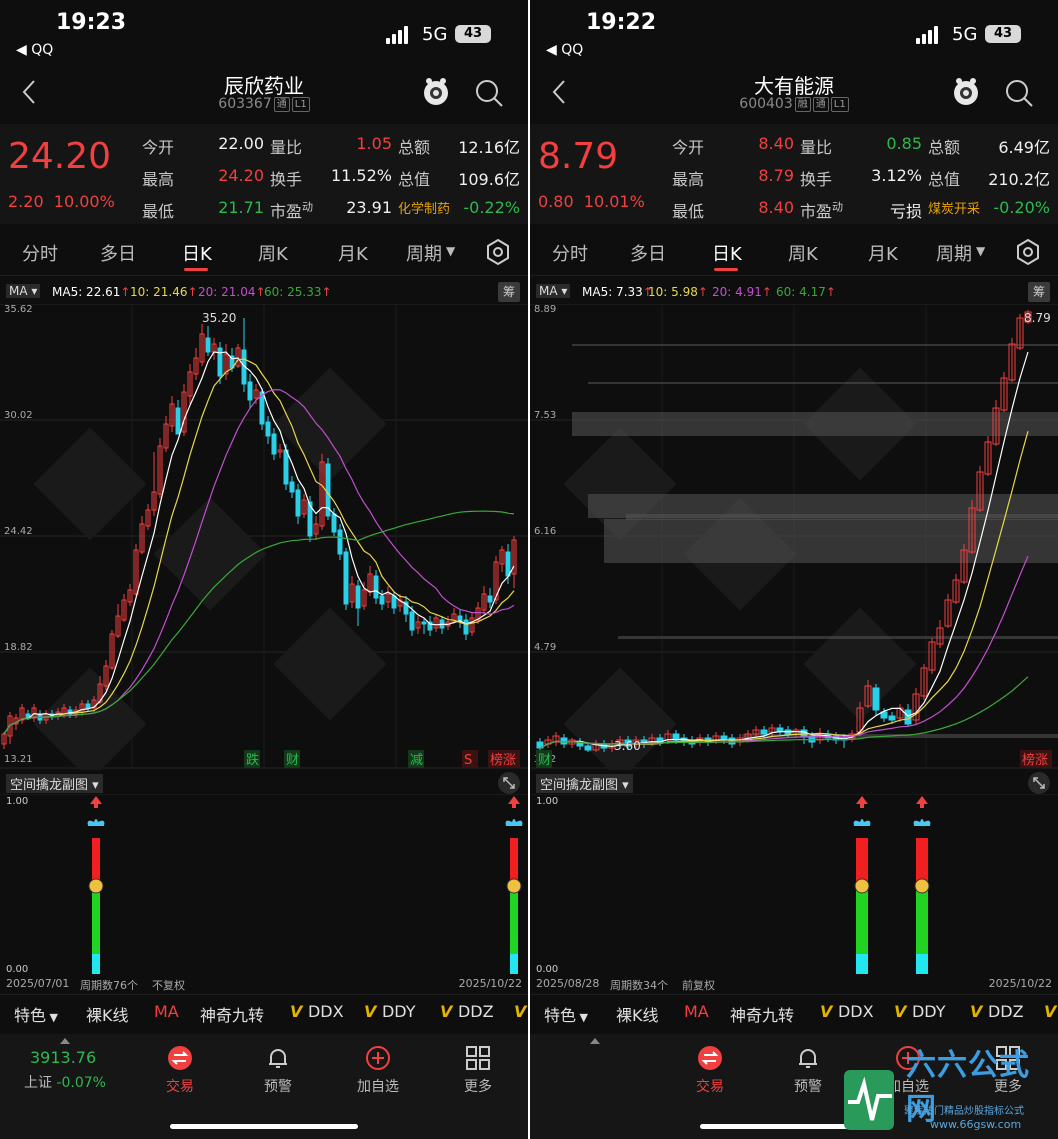  I want to click on adjust-mode: 前复权, so click(698, 985).